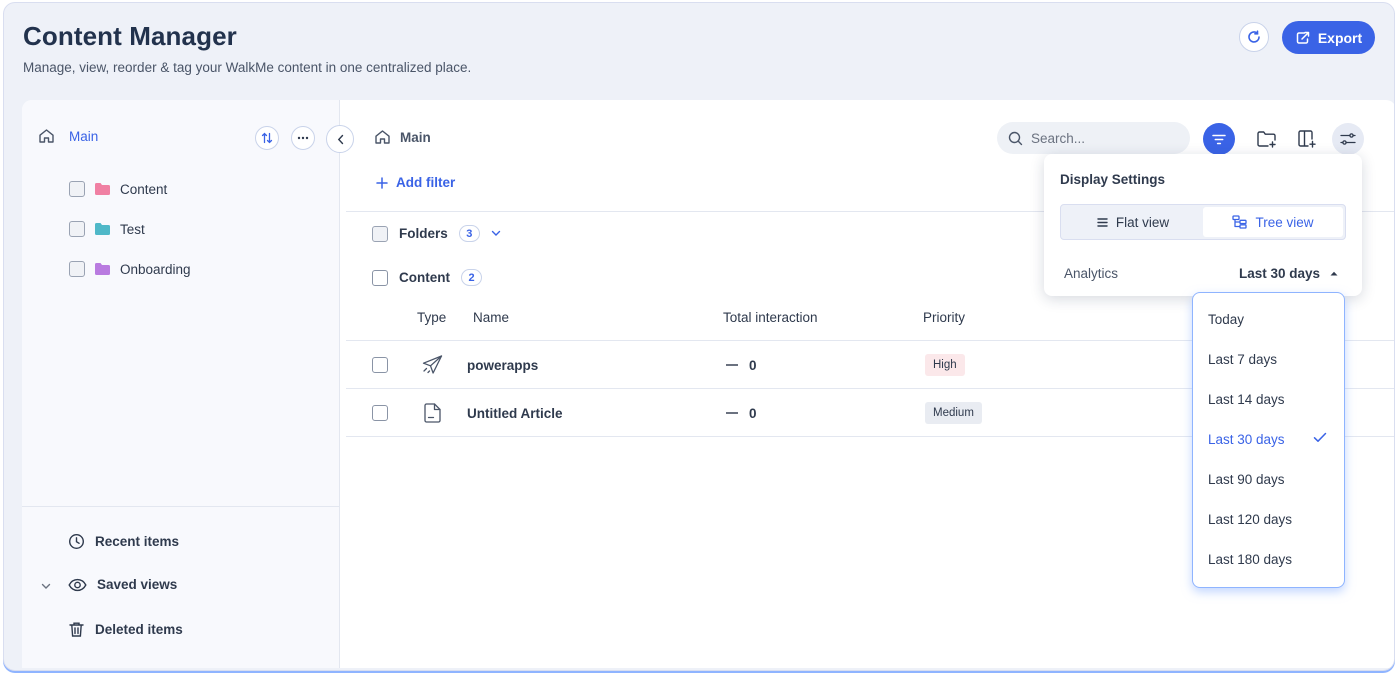  Describe the element at coordinates (1015, 138) in the screenshot. I see `search-icon` at that location.